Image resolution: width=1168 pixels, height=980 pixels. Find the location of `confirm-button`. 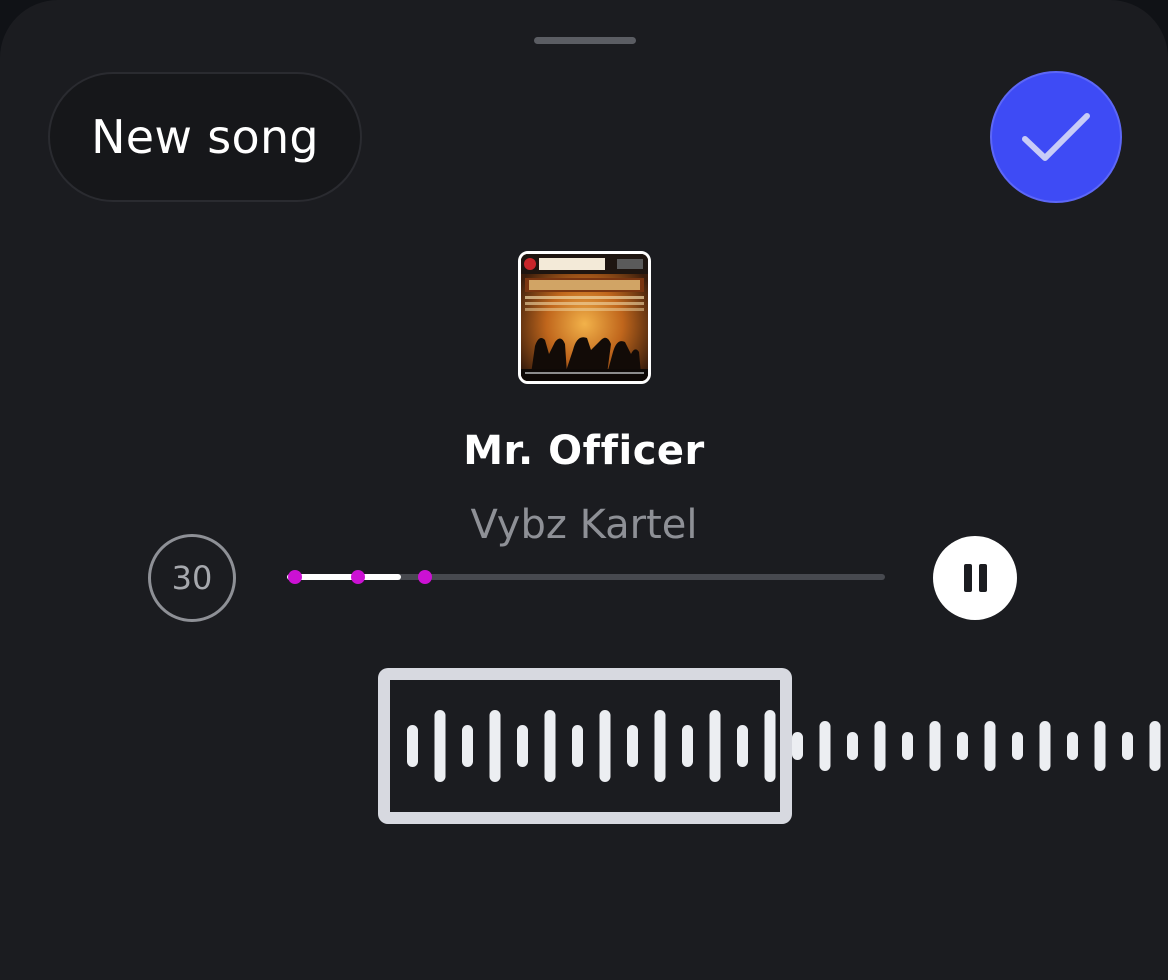

confirm-button is located at coordinates (1056, 137).